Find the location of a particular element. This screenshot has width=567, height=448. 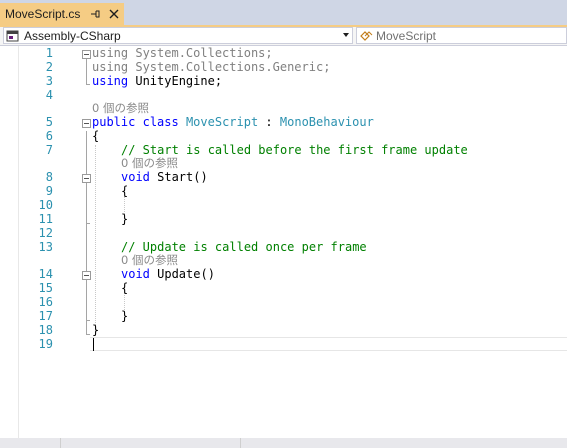

base-class: MonoBehaviour is located at coordinates (326, 122).